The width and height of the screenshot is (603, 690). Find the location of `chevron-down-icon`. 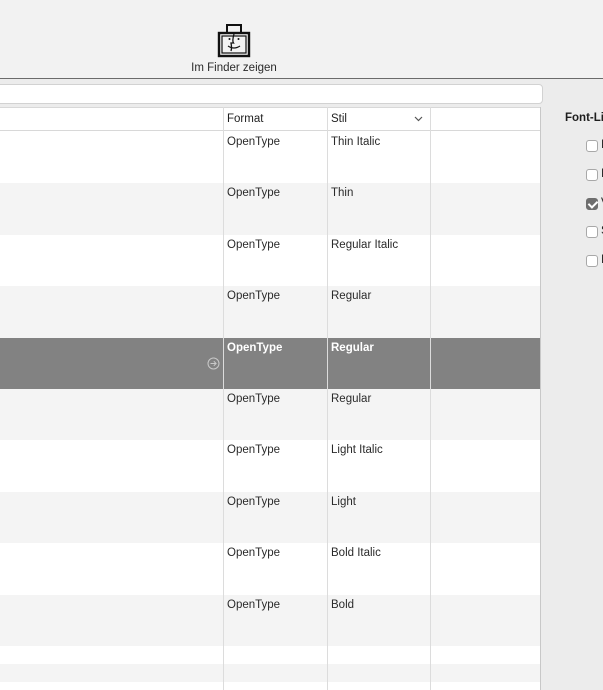

chevron-down-icon is located at coordinates (418, 118).